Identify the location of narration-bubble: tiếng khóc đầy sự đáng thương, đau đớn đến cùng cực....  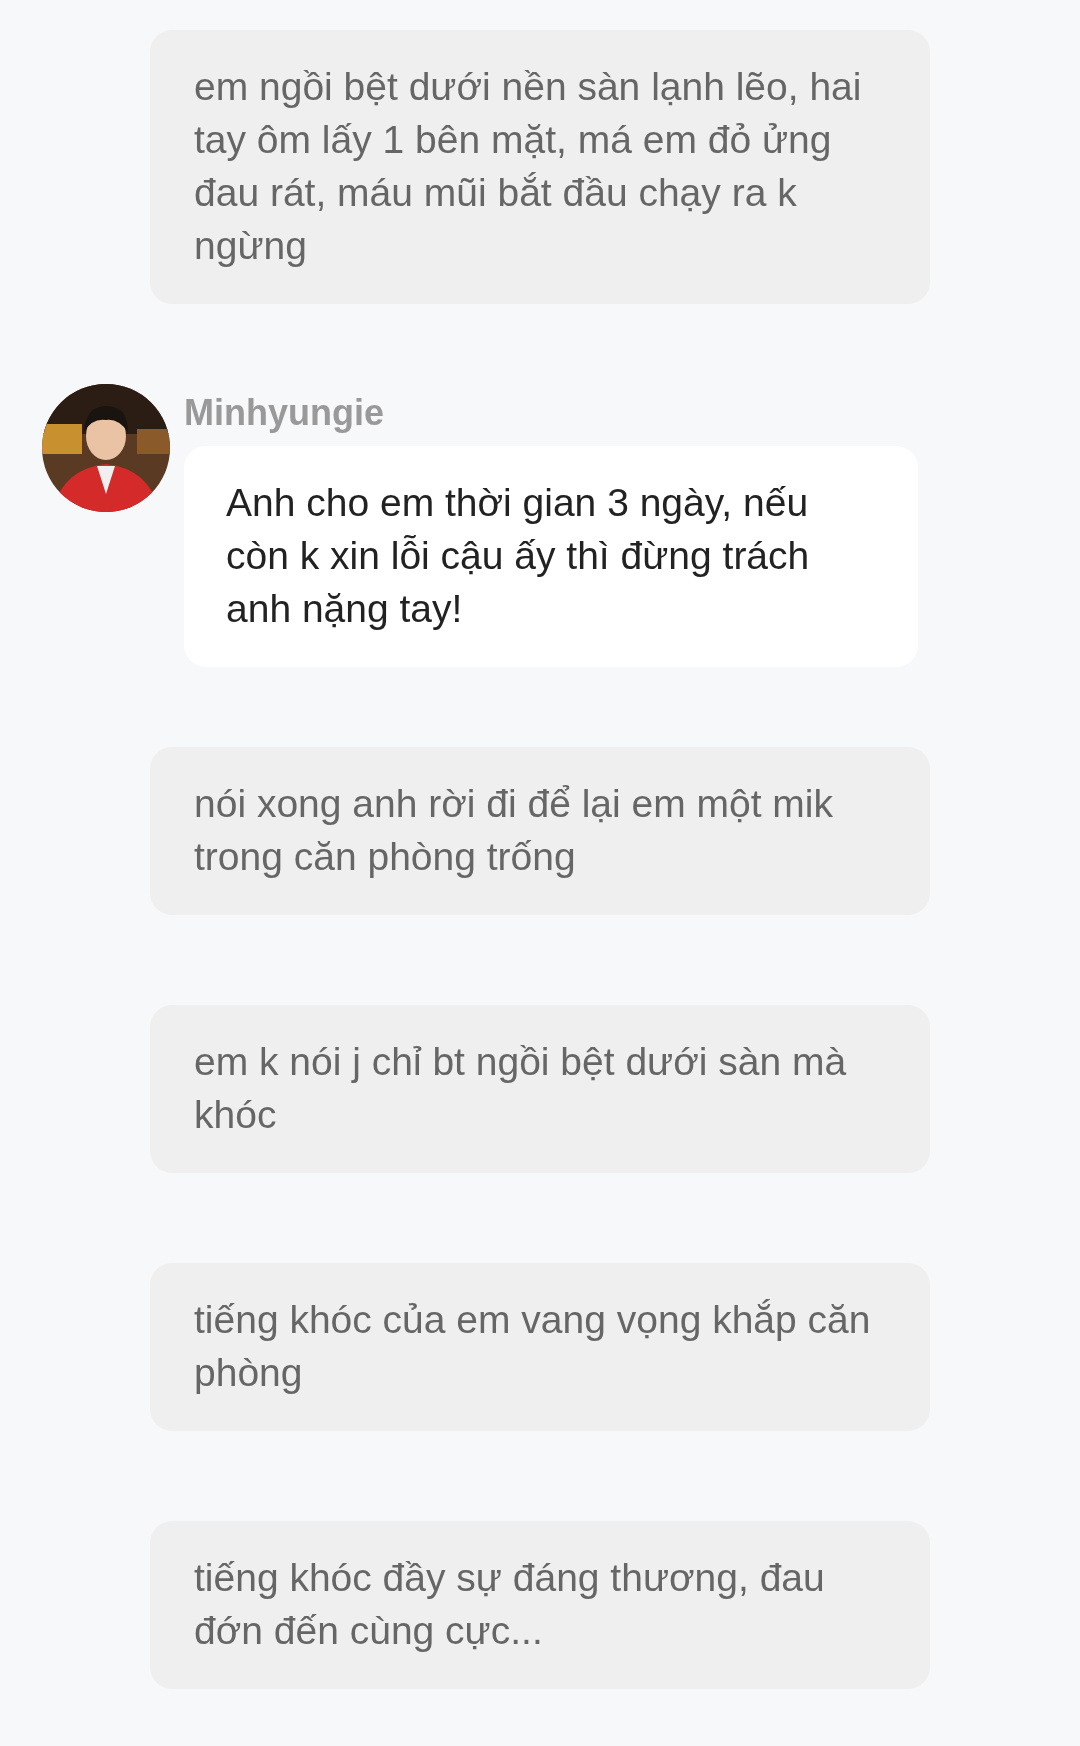
(540, 1605).